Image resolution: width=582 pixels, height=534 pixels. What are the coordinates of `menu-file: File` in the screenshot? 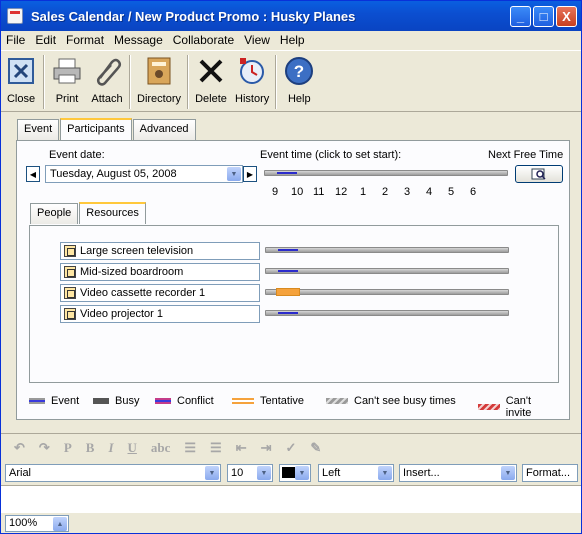 It's located at (15, 40).